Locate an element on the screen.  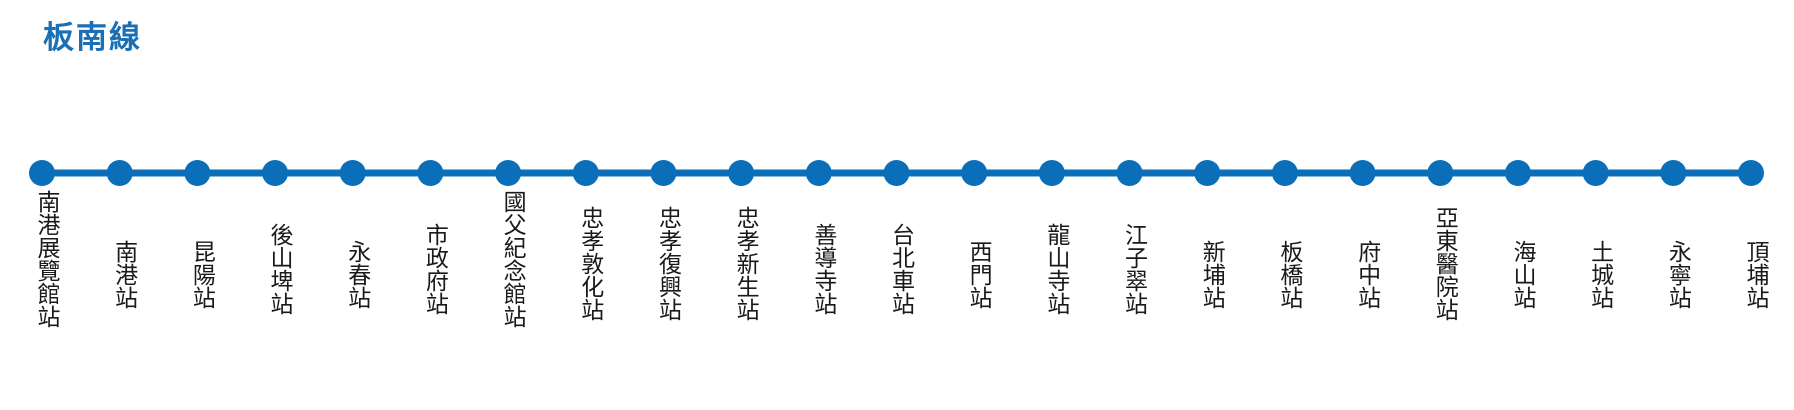
station-label: 忠孝新生站 is located at coordinates (745, 264).